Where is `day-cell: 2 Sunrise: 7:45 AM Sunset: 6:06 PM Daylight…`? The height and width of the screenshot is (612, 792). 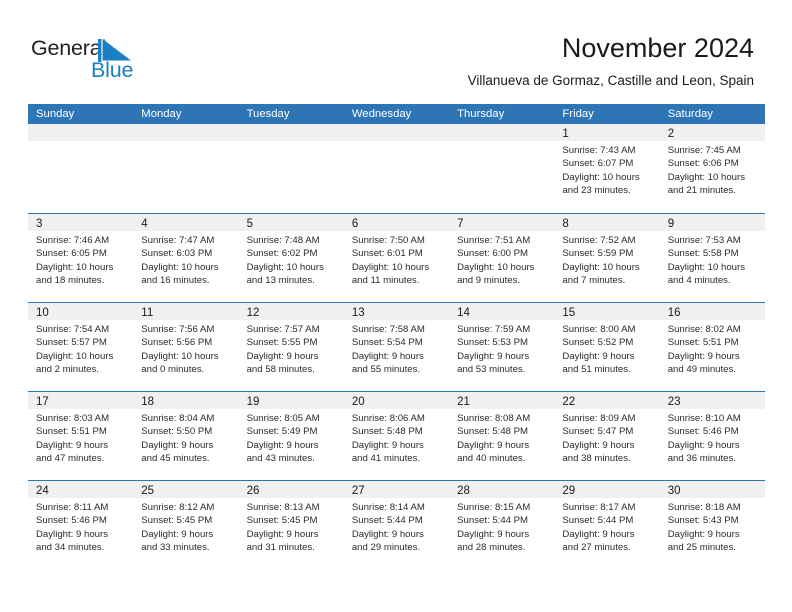
day-cell: 2 Sunrise: 7:45 AM Sunset: 6:06 PM Daylight… is located at coordinates (712, 168).